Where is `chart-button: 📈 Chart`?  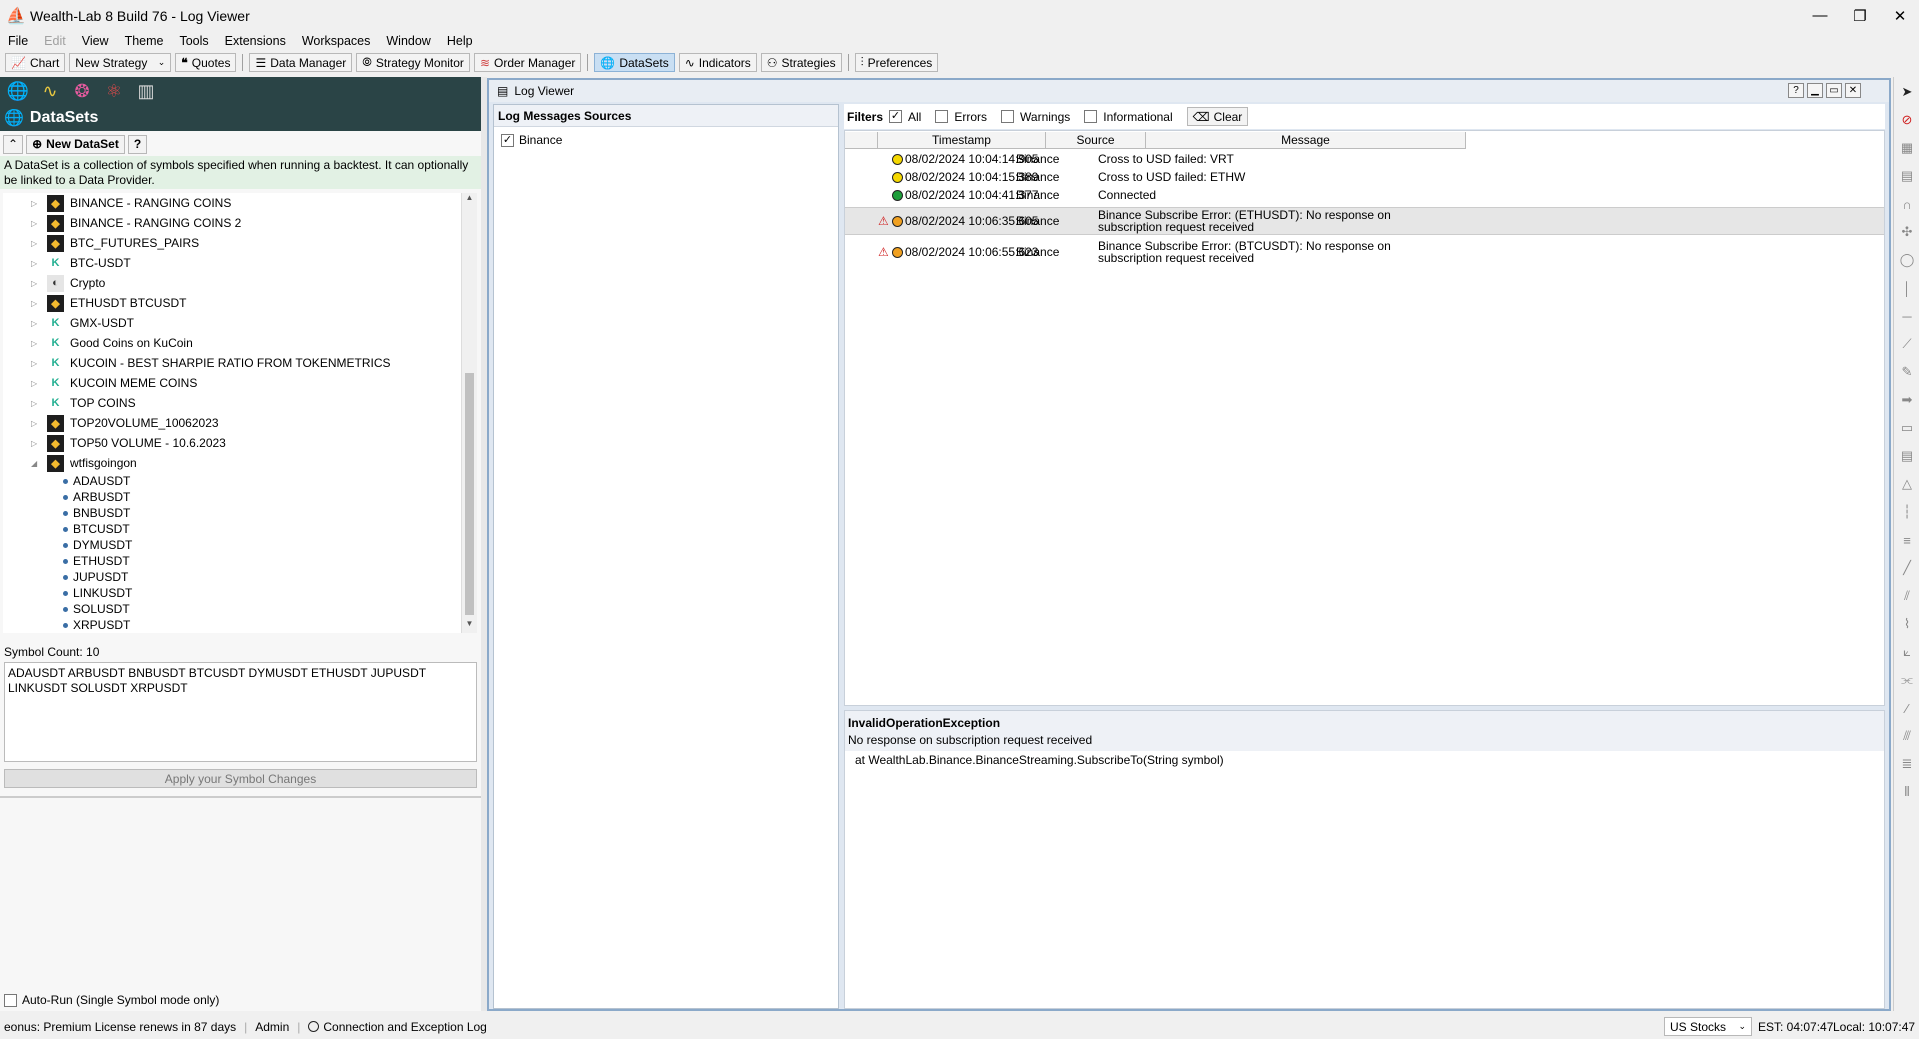
chart-button: 📈 Chart is located at coordinates (35, 62).